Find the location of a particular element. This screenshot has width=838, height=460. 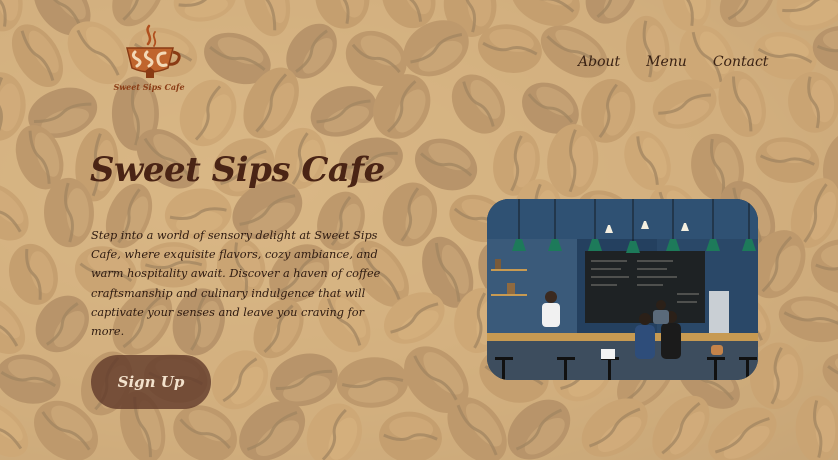

logo-text: Sweet Sips Cafe is located at coordinates (149, 87).